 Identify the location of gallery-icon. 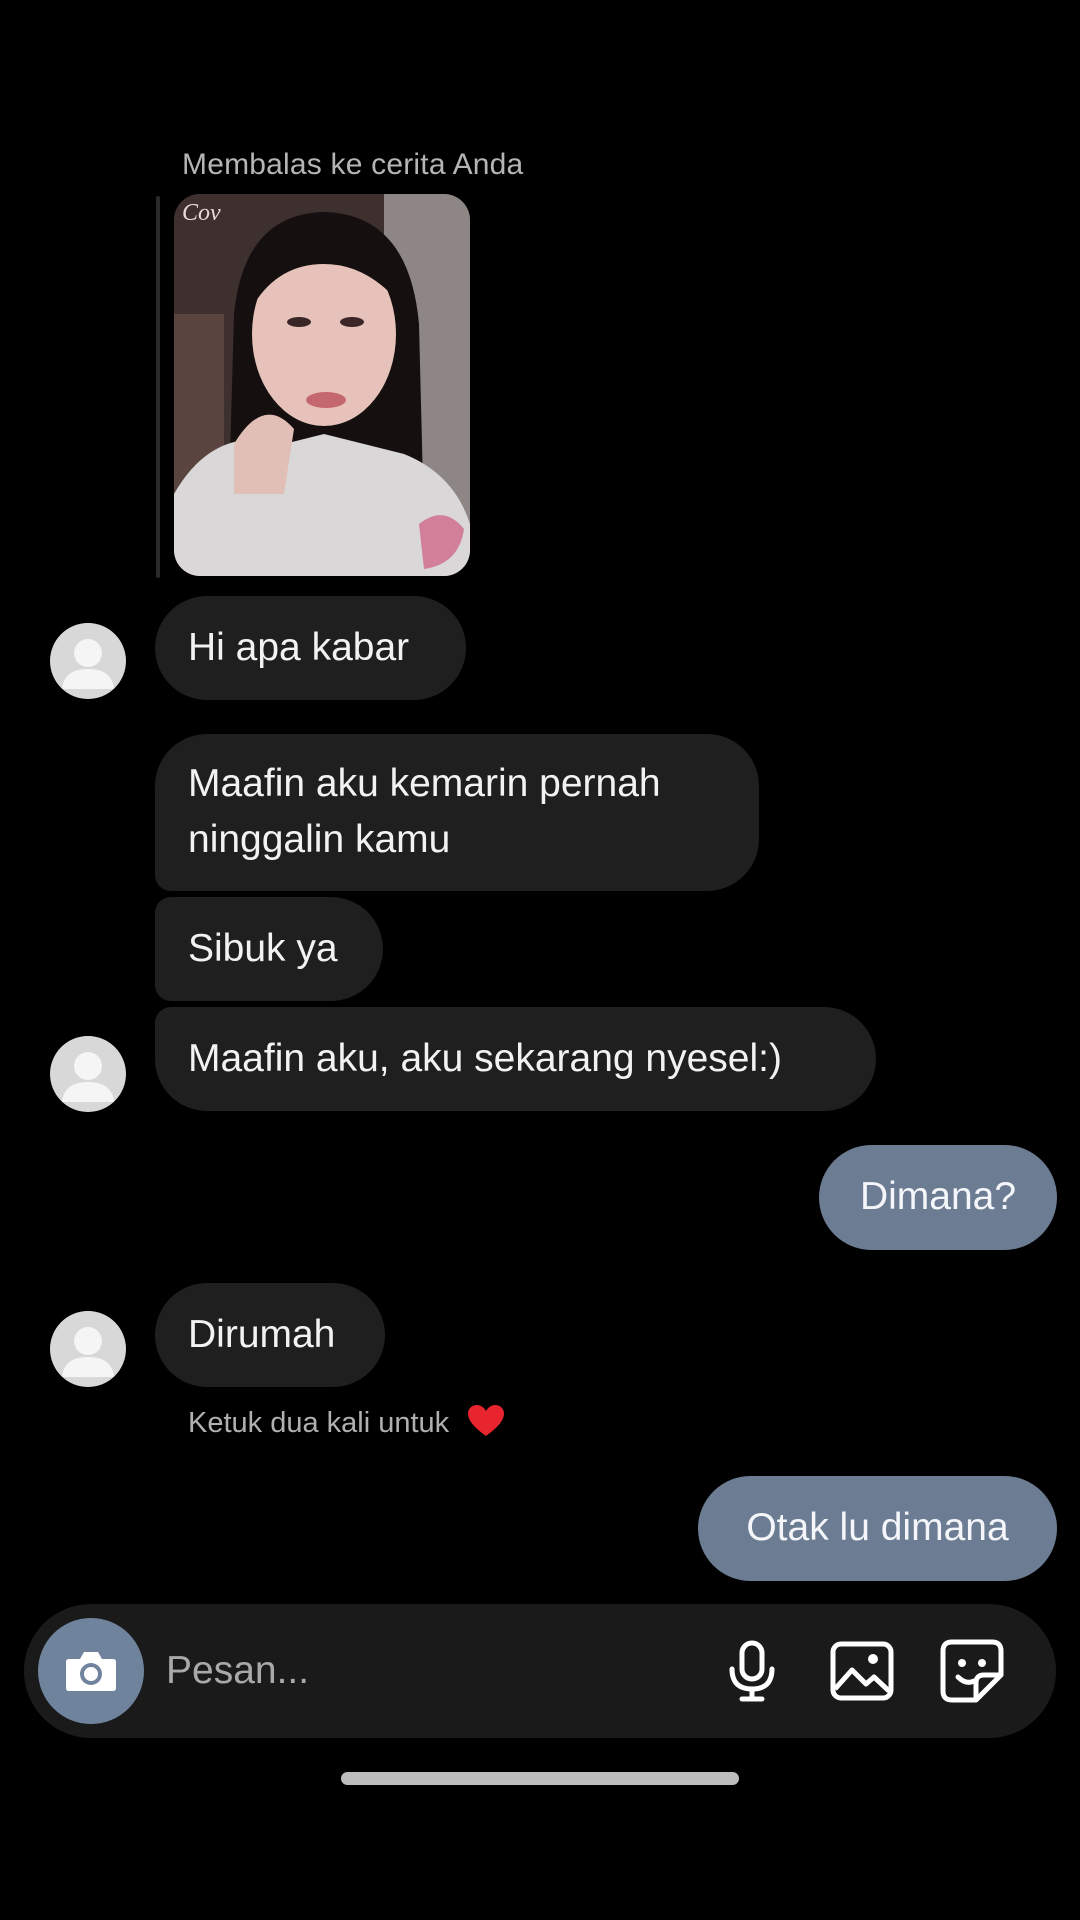
(862, 1671).